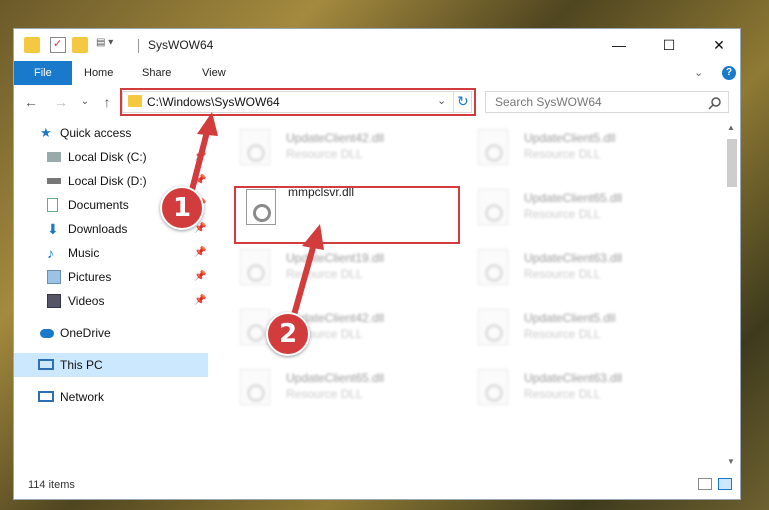 The image size is (769, 510). Describe the element at coordinates (84, 253) in the screenshot. I see `sidebar-item-label: Music` at that location.